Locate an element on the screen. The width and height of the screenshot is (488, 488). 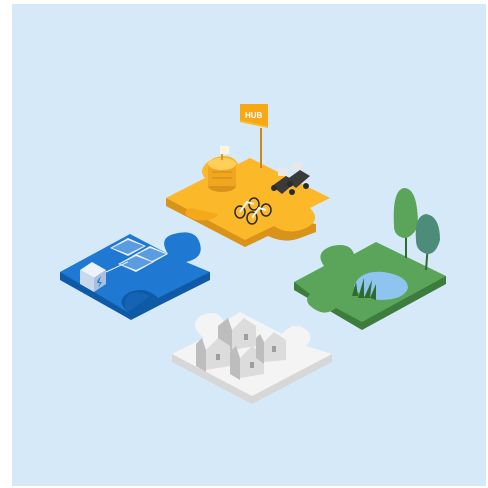
cargo-cylinder-icon is located at coordinates (222, 169).